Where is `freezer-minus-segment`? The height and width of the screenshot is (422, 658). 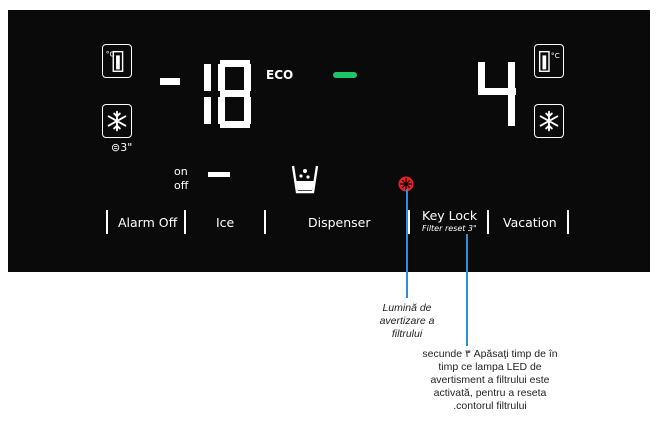 freezer-minus-segment is located at coordinates (170, 81).